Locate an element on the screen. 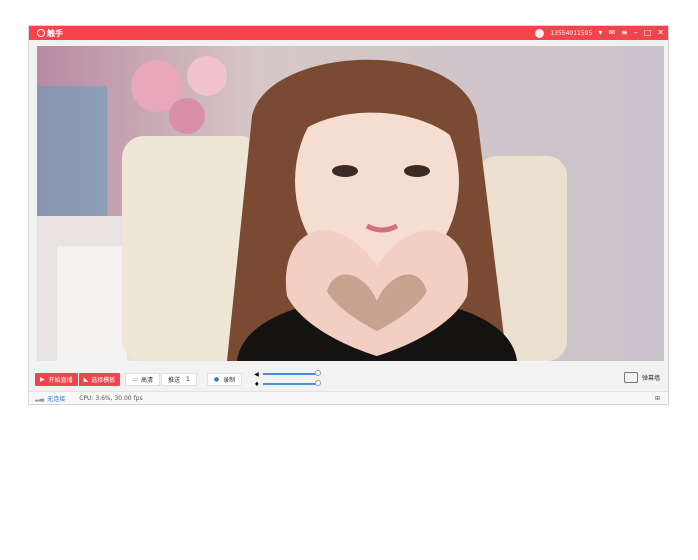 The height and width of the screenshot is (560, 698). record-button: ● 录制 is located at coordinates (224, 379).